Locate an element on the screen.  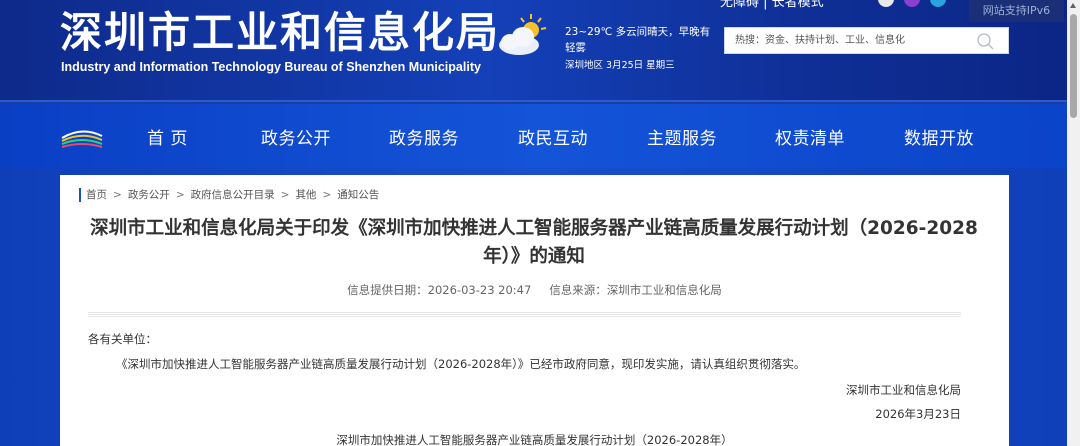
nav-home: 首 页 is located at coordinates (167, 136).